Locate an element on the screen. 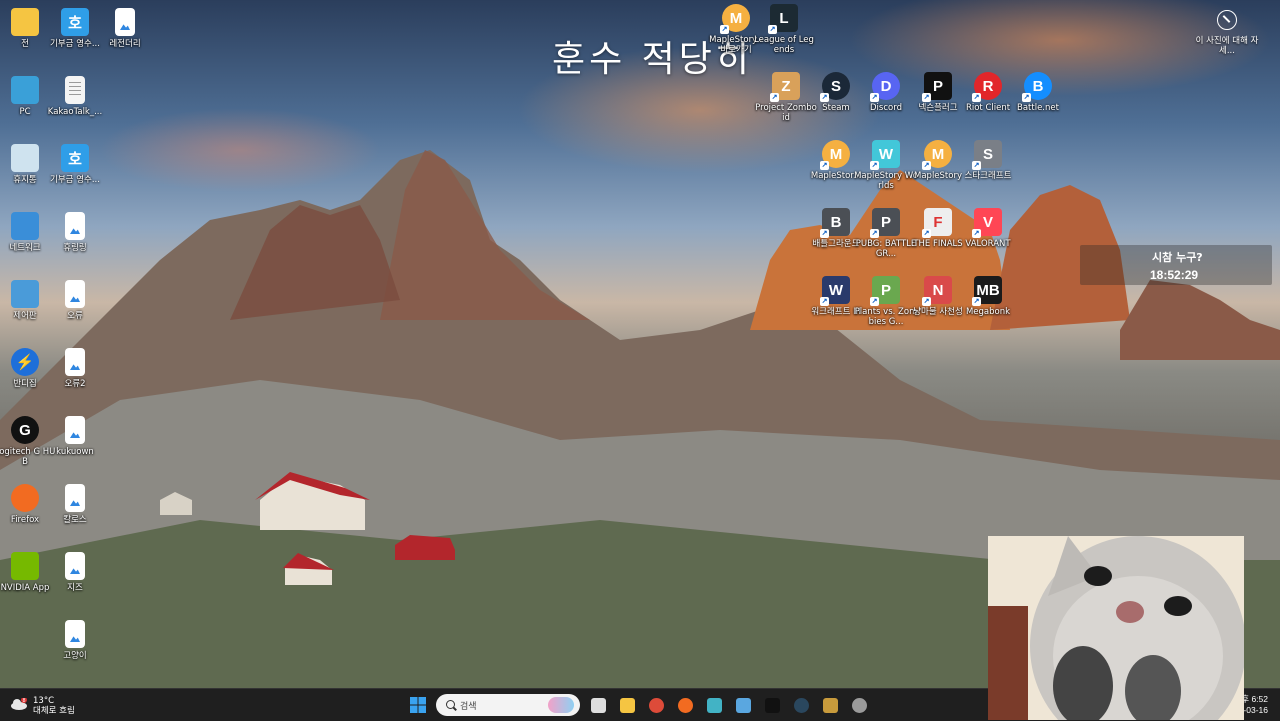 The image size is (1280, 721). steam-icon is located at coordinates (801, 705).